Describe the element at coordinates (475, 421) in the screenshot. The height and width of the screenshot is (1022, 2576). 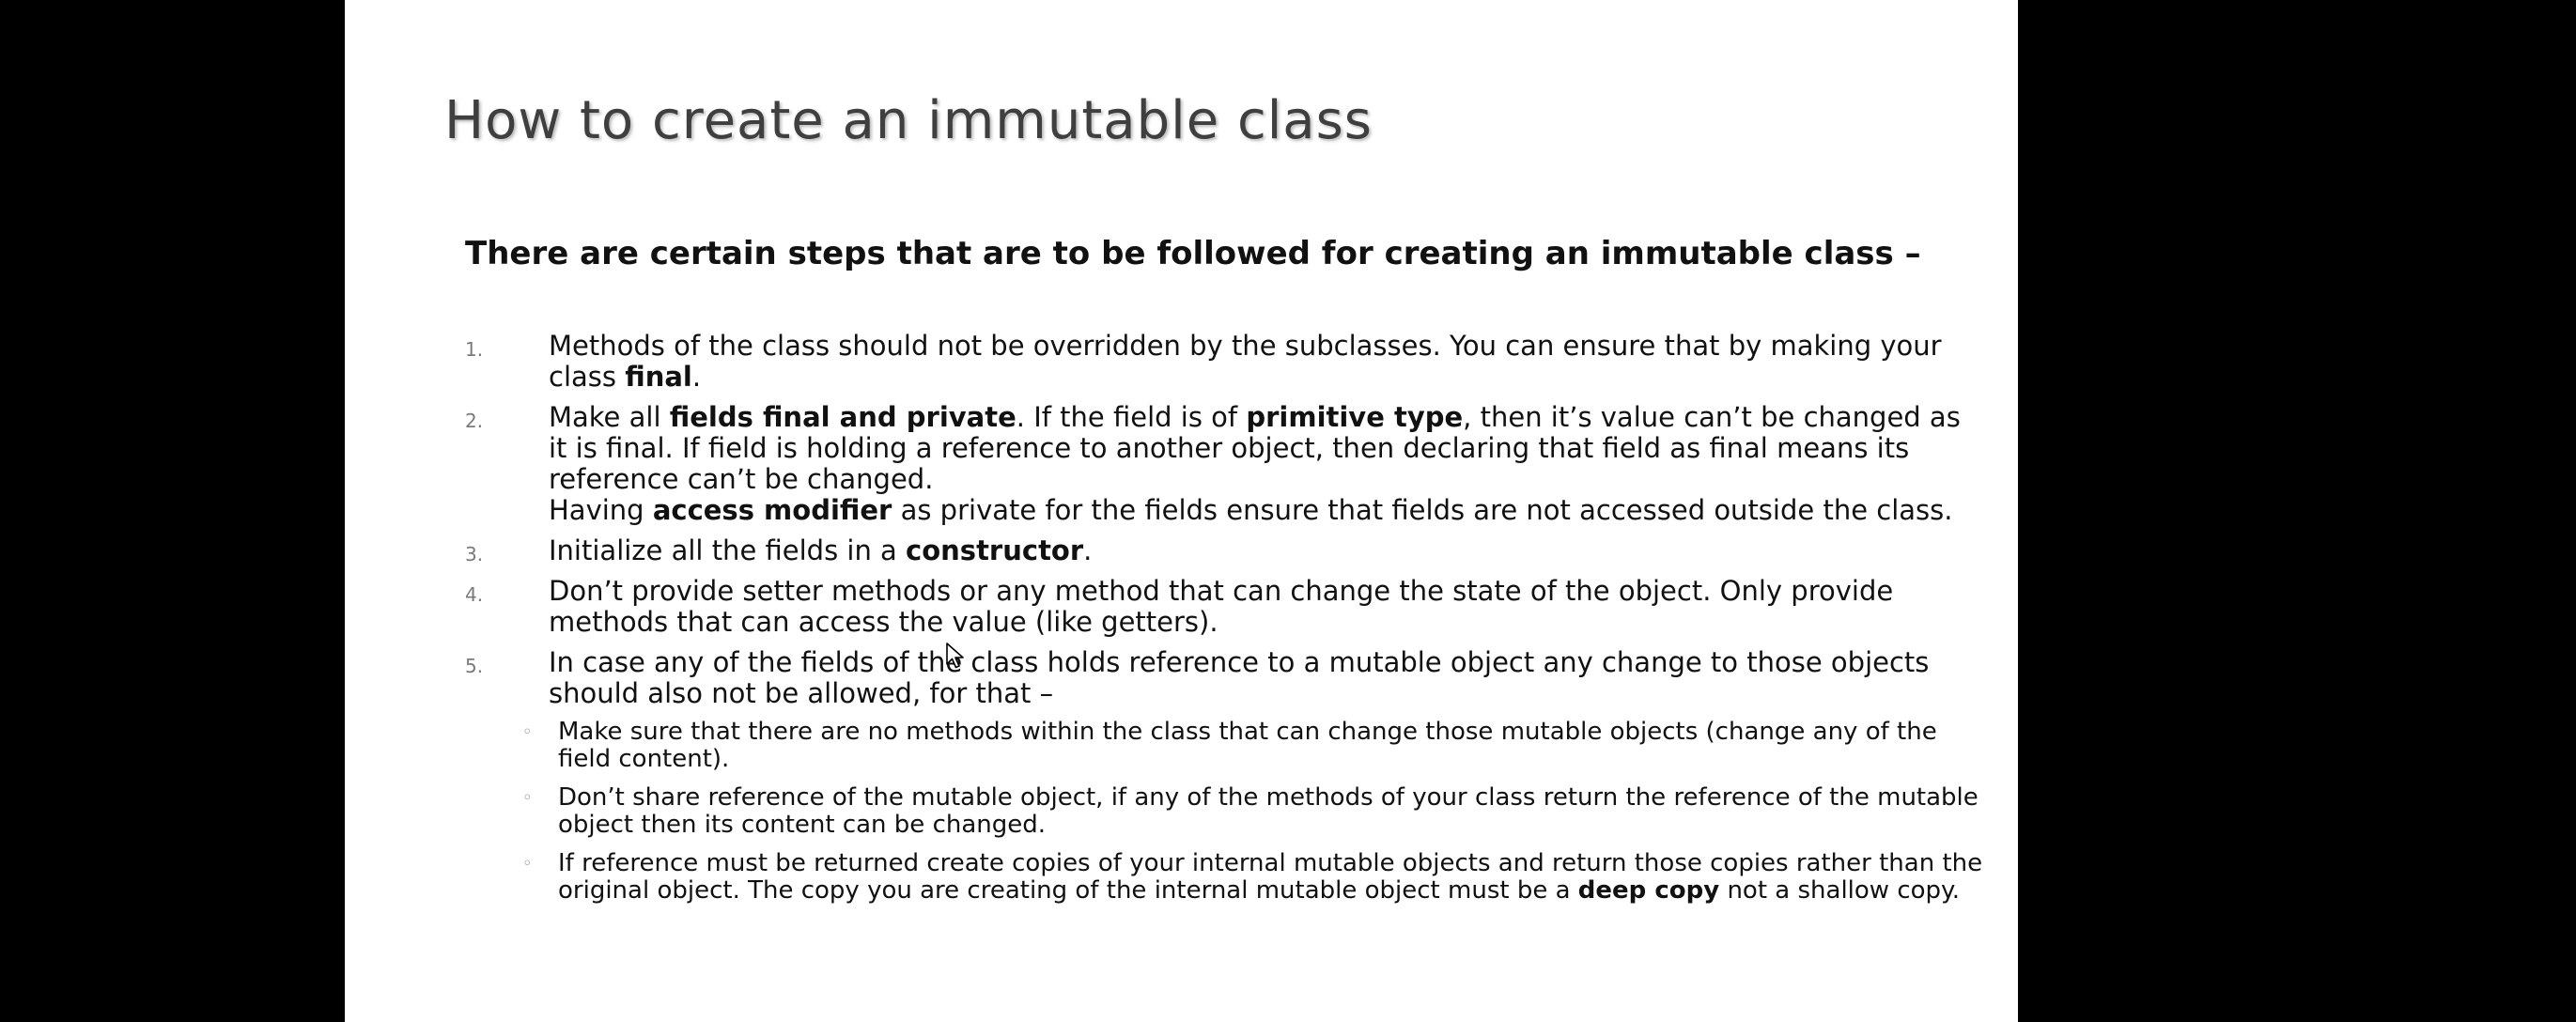
I see `step-number: 2.` at that location.